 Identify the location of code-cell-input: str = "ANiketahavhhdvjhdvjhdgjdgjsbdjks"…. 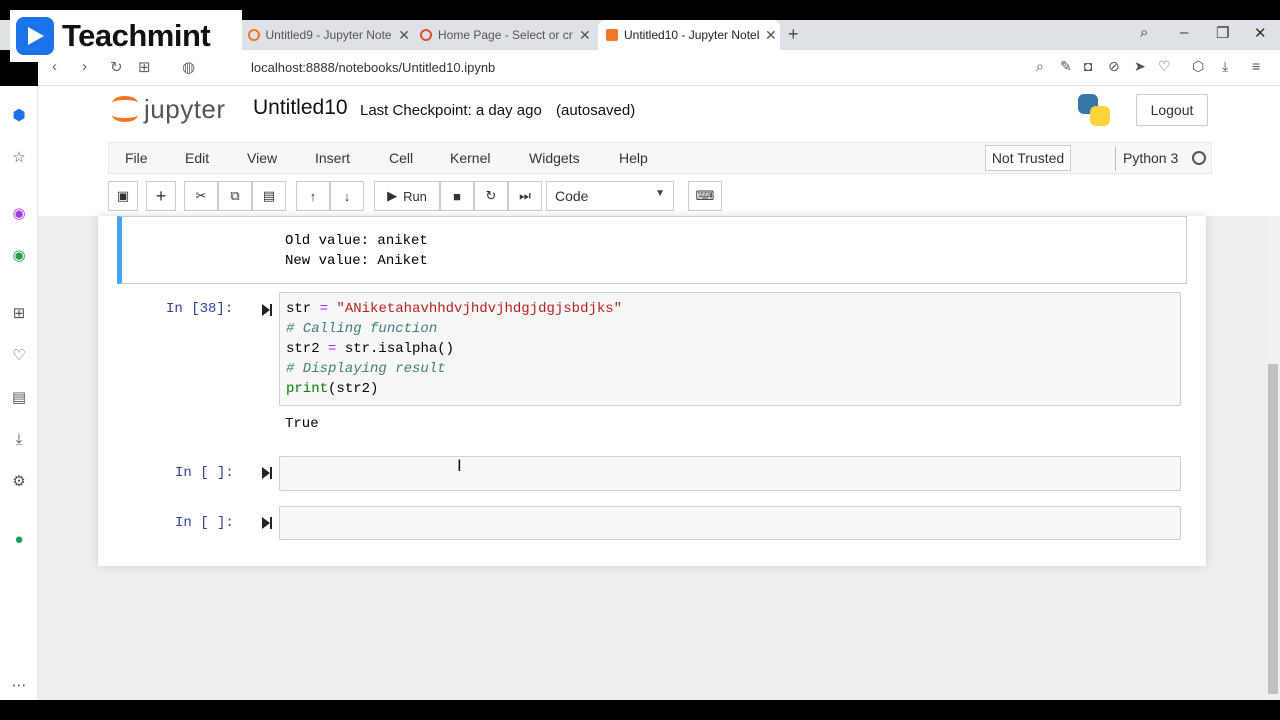
(730, 349).